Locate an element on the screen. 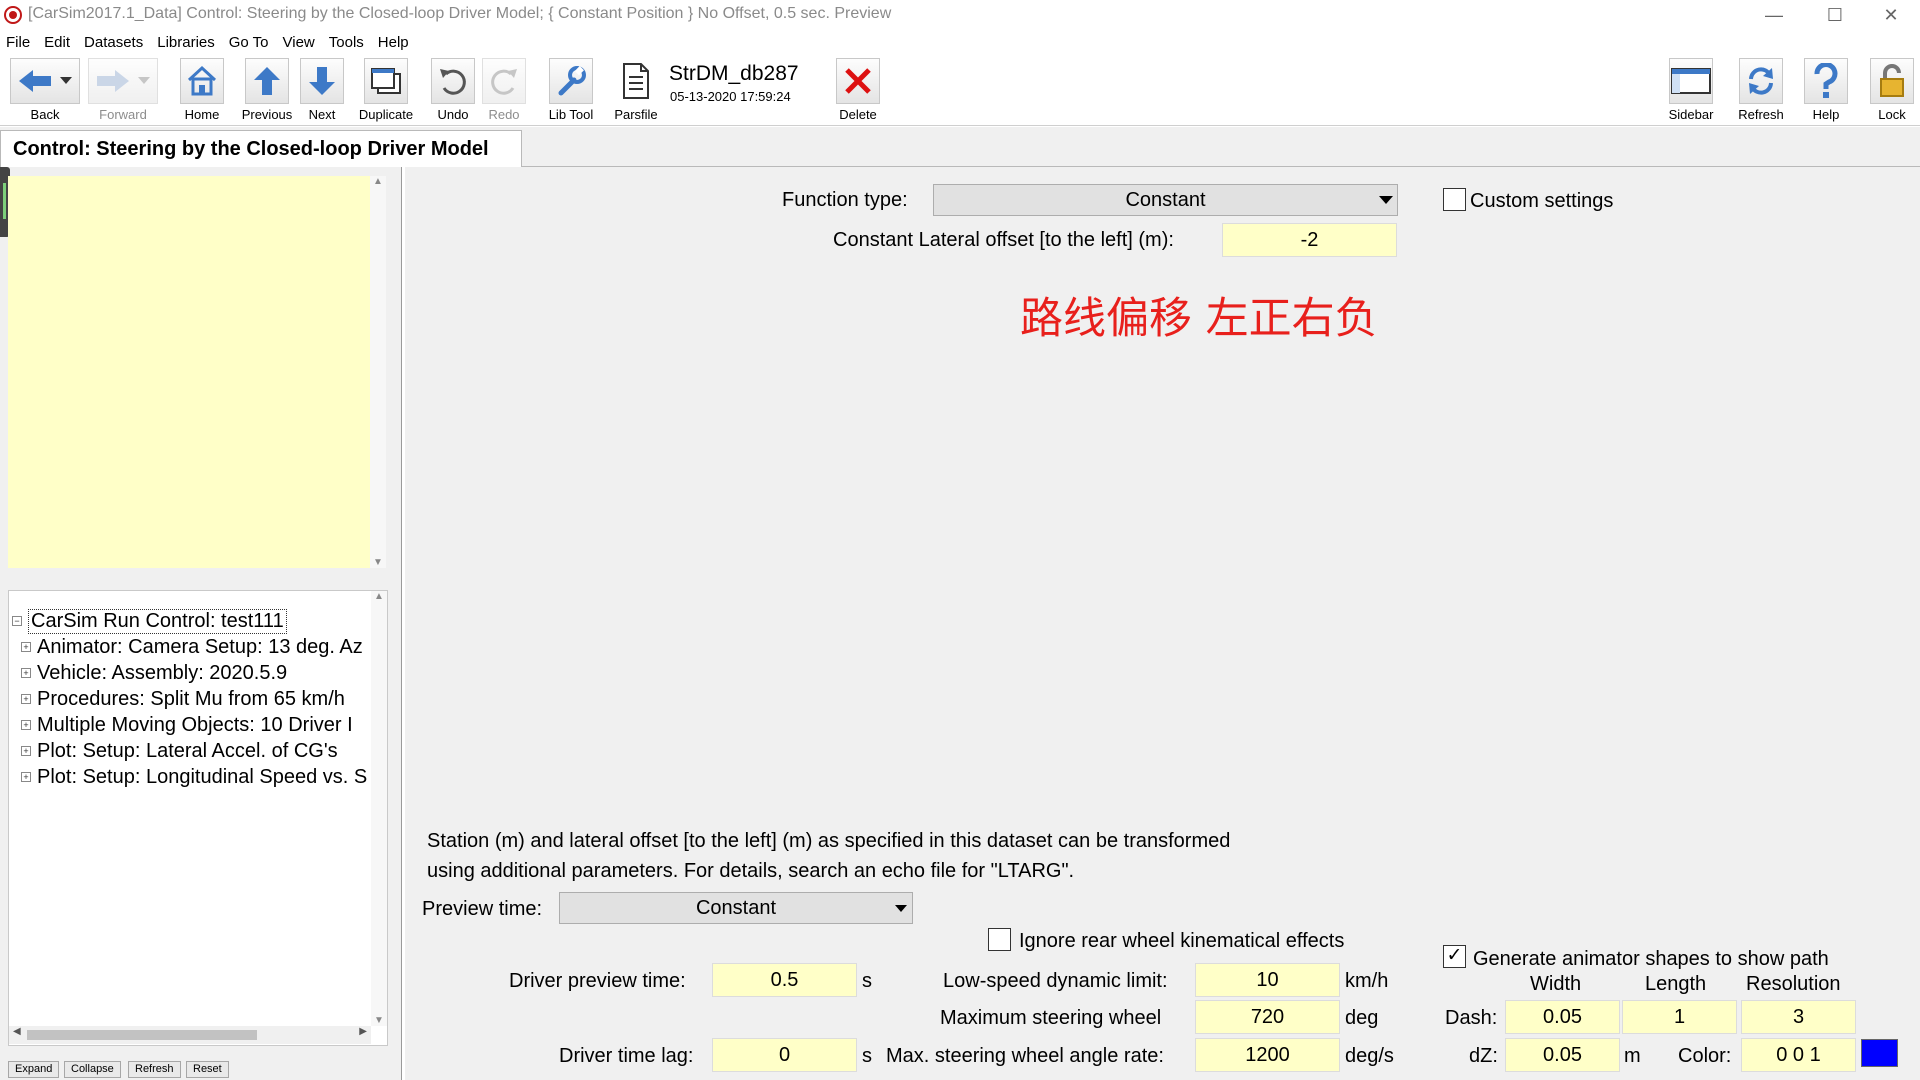  duplicate-label: Duplicate is located at coordinates (386, 114).